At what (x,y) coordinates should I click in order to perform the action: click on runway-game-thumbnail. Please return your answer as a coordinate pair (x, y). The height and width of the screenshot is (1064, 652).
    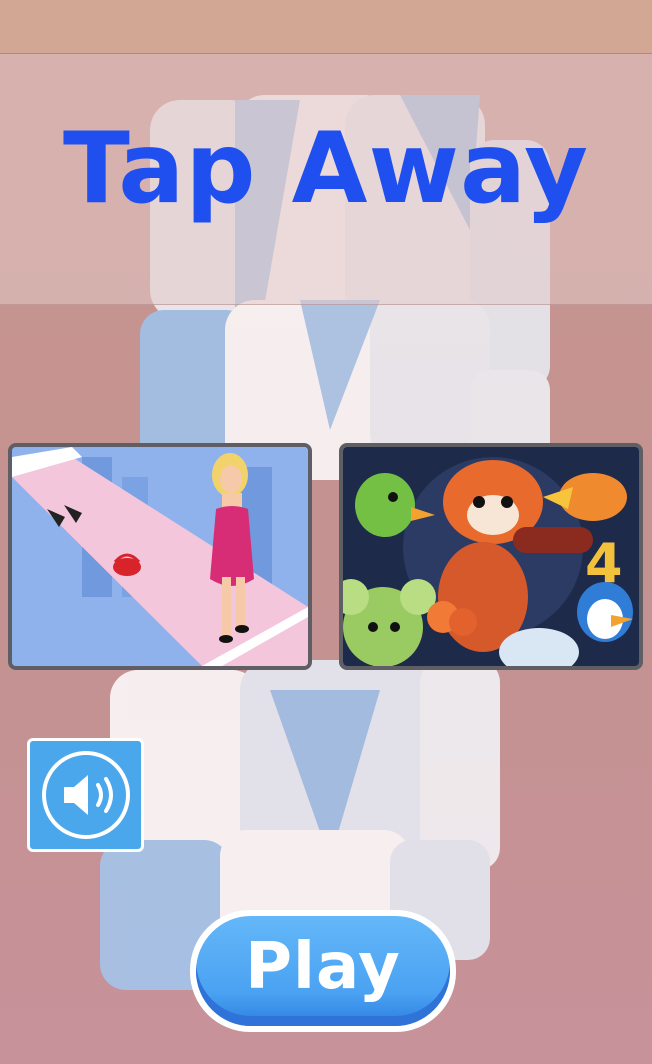
    Looking at the image, I should click on (160, 556).